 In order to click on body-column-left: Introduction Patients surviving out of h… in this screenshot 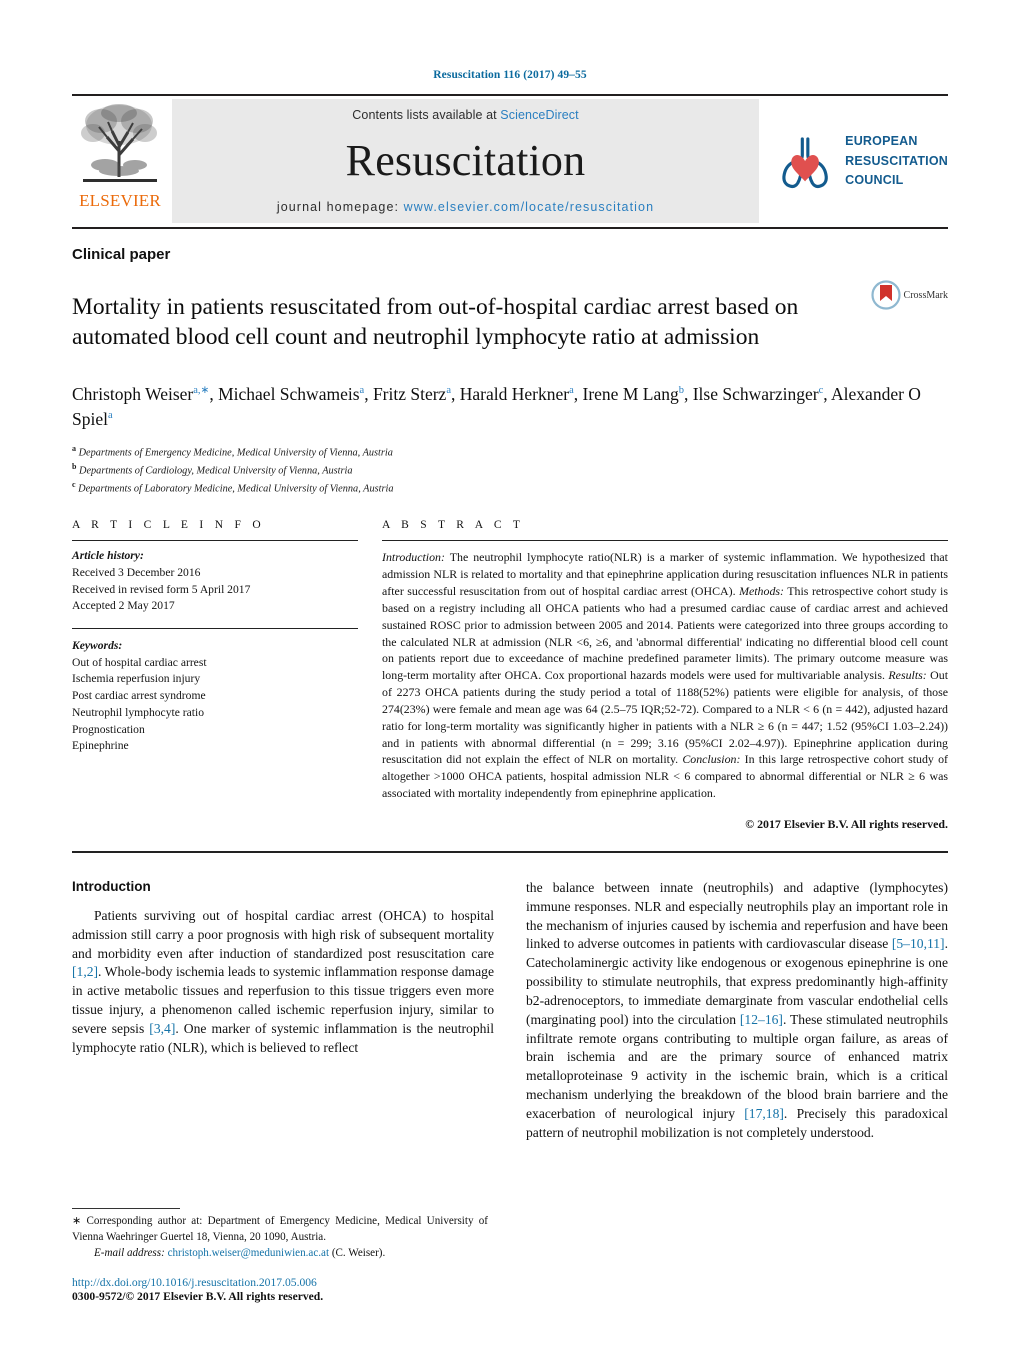, I will do `click(283, 1010)`.